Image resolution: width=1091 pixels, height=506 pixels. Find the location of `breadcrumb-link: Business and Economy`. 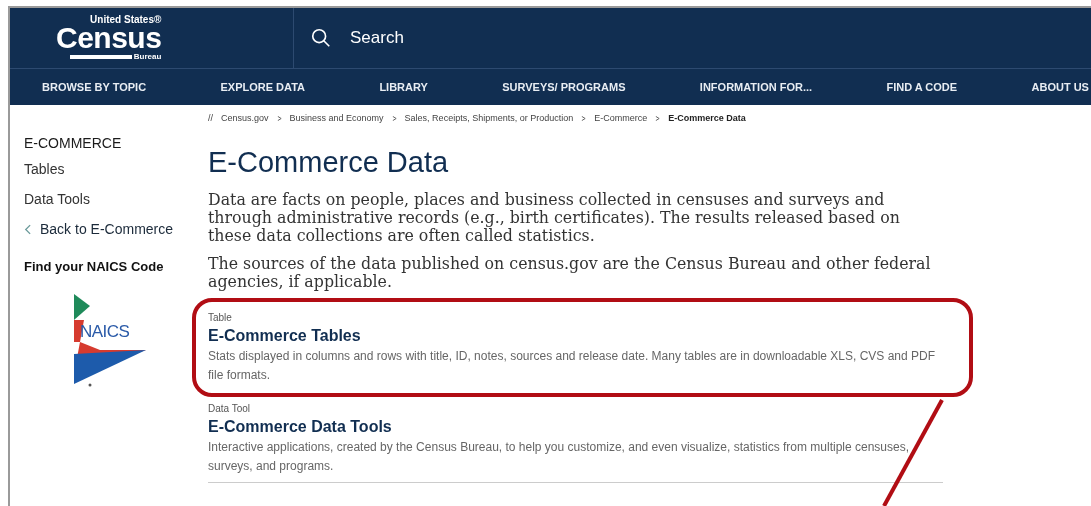

breadcrumb-link: Business and Economy is located at coordinates (336, 118).